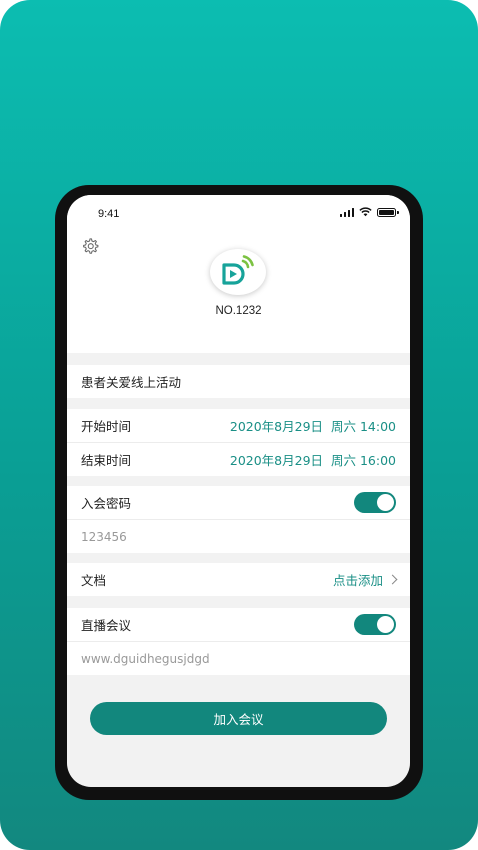 Image resolution: width=478 pixels, height=850 pixels. I want to click on app-logo, so click(238, 272).